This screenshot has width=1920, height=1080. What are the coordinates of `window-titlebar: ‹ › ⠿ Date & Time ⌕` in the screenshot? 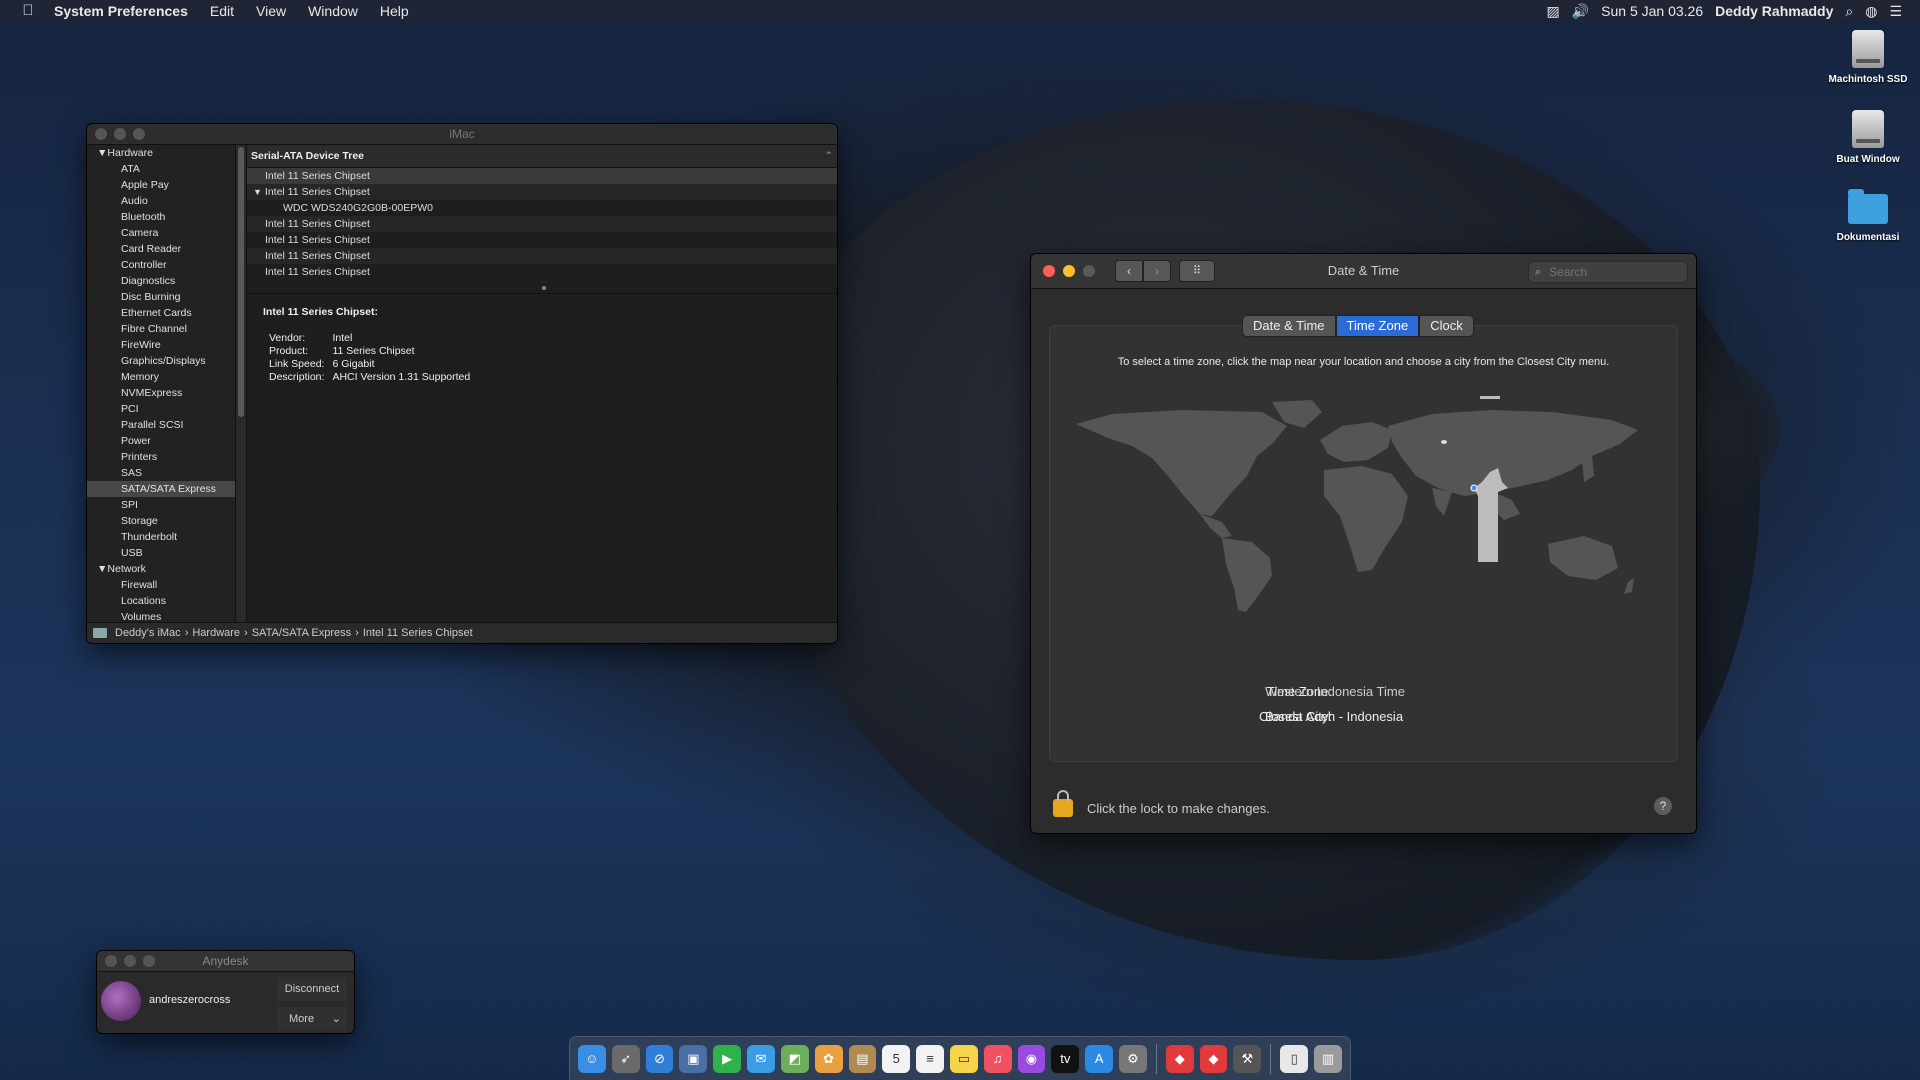 It's located at (1363, 271).